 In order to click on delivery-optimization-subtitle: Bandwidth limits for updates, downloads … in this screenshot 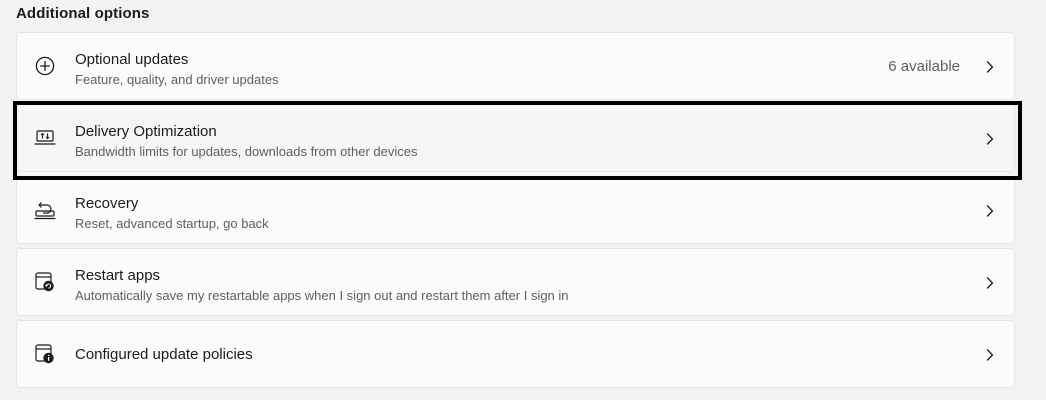, I will do `click(246, 151)`.